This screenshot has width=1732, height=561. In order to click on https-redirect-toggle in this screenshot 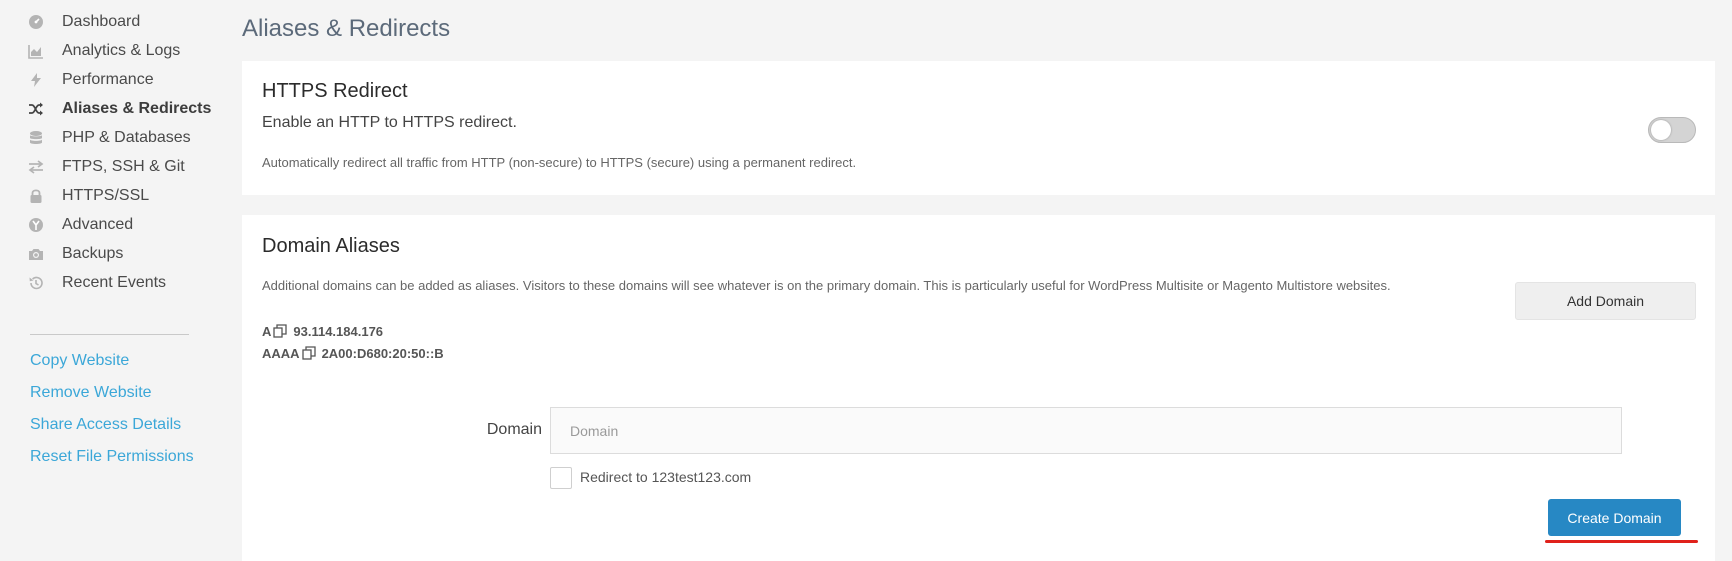, I will do `click(1672, 130)`.